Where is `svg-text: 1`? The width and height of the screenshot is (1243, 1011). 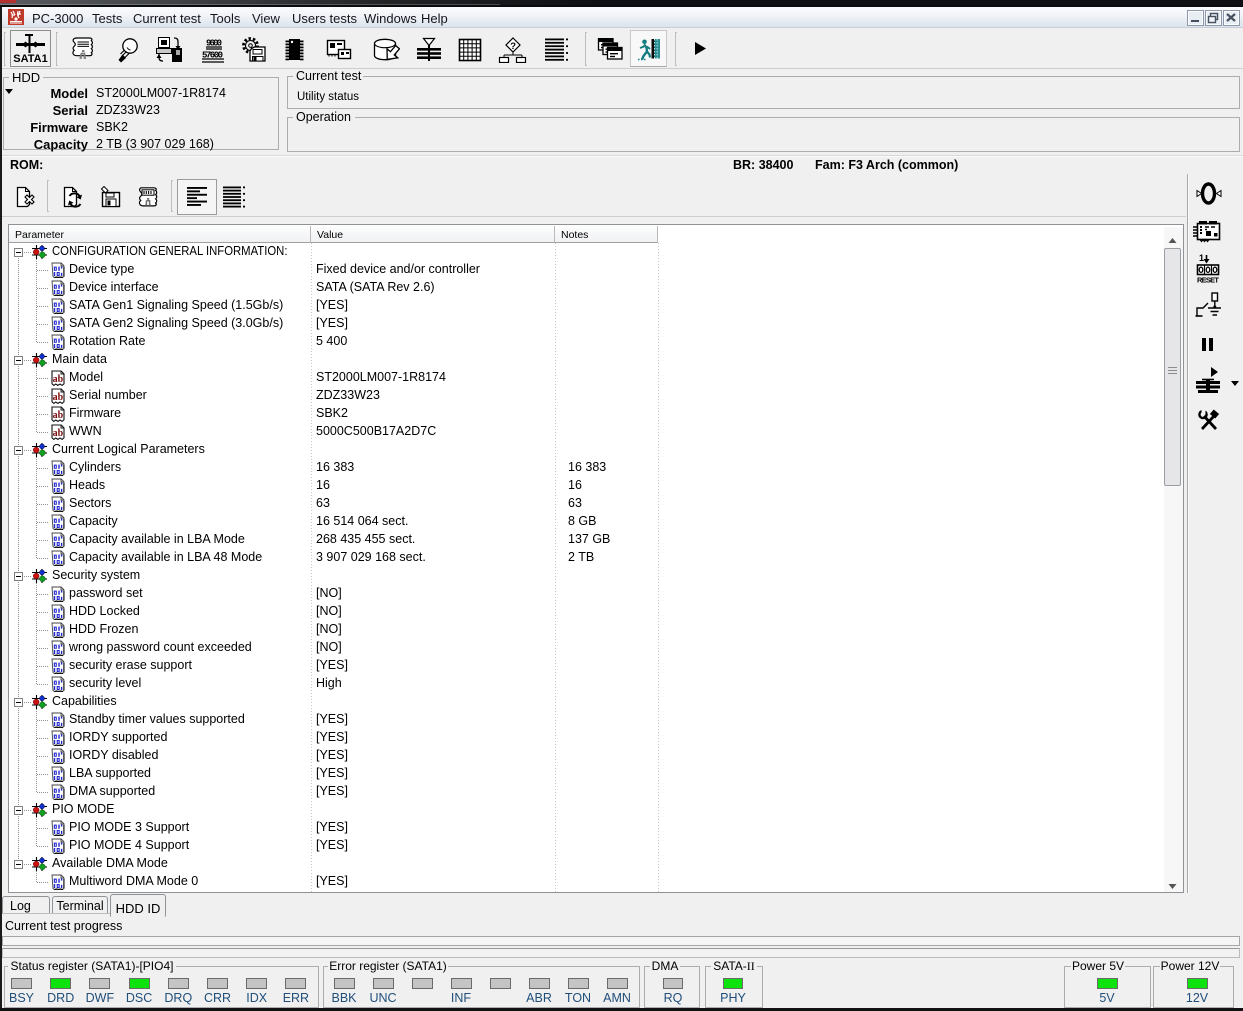 svg-text: 1 is located at coordinates (1201, 258).